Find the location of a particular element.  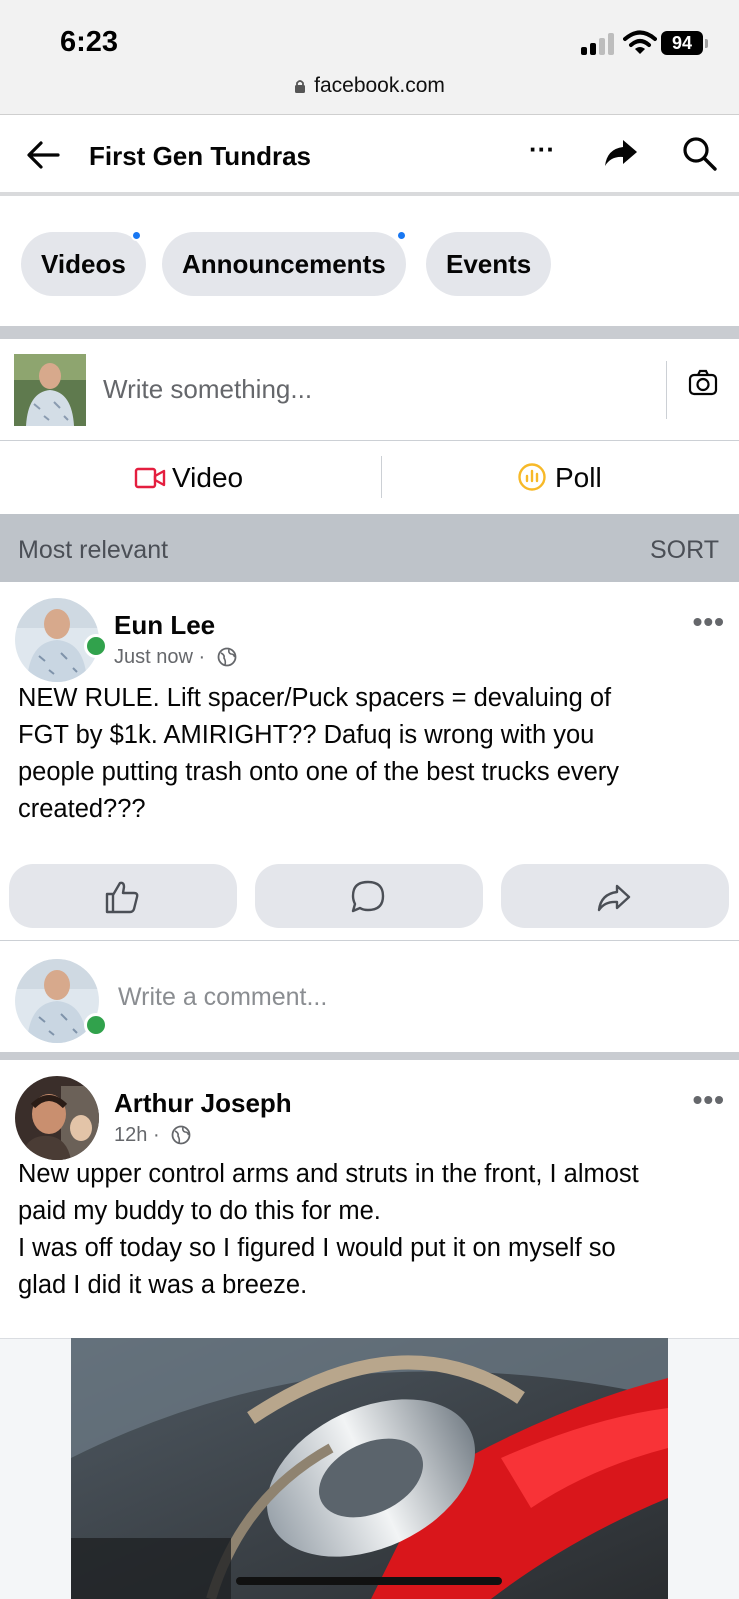

user-avatar is located at coordinates (50, 390).